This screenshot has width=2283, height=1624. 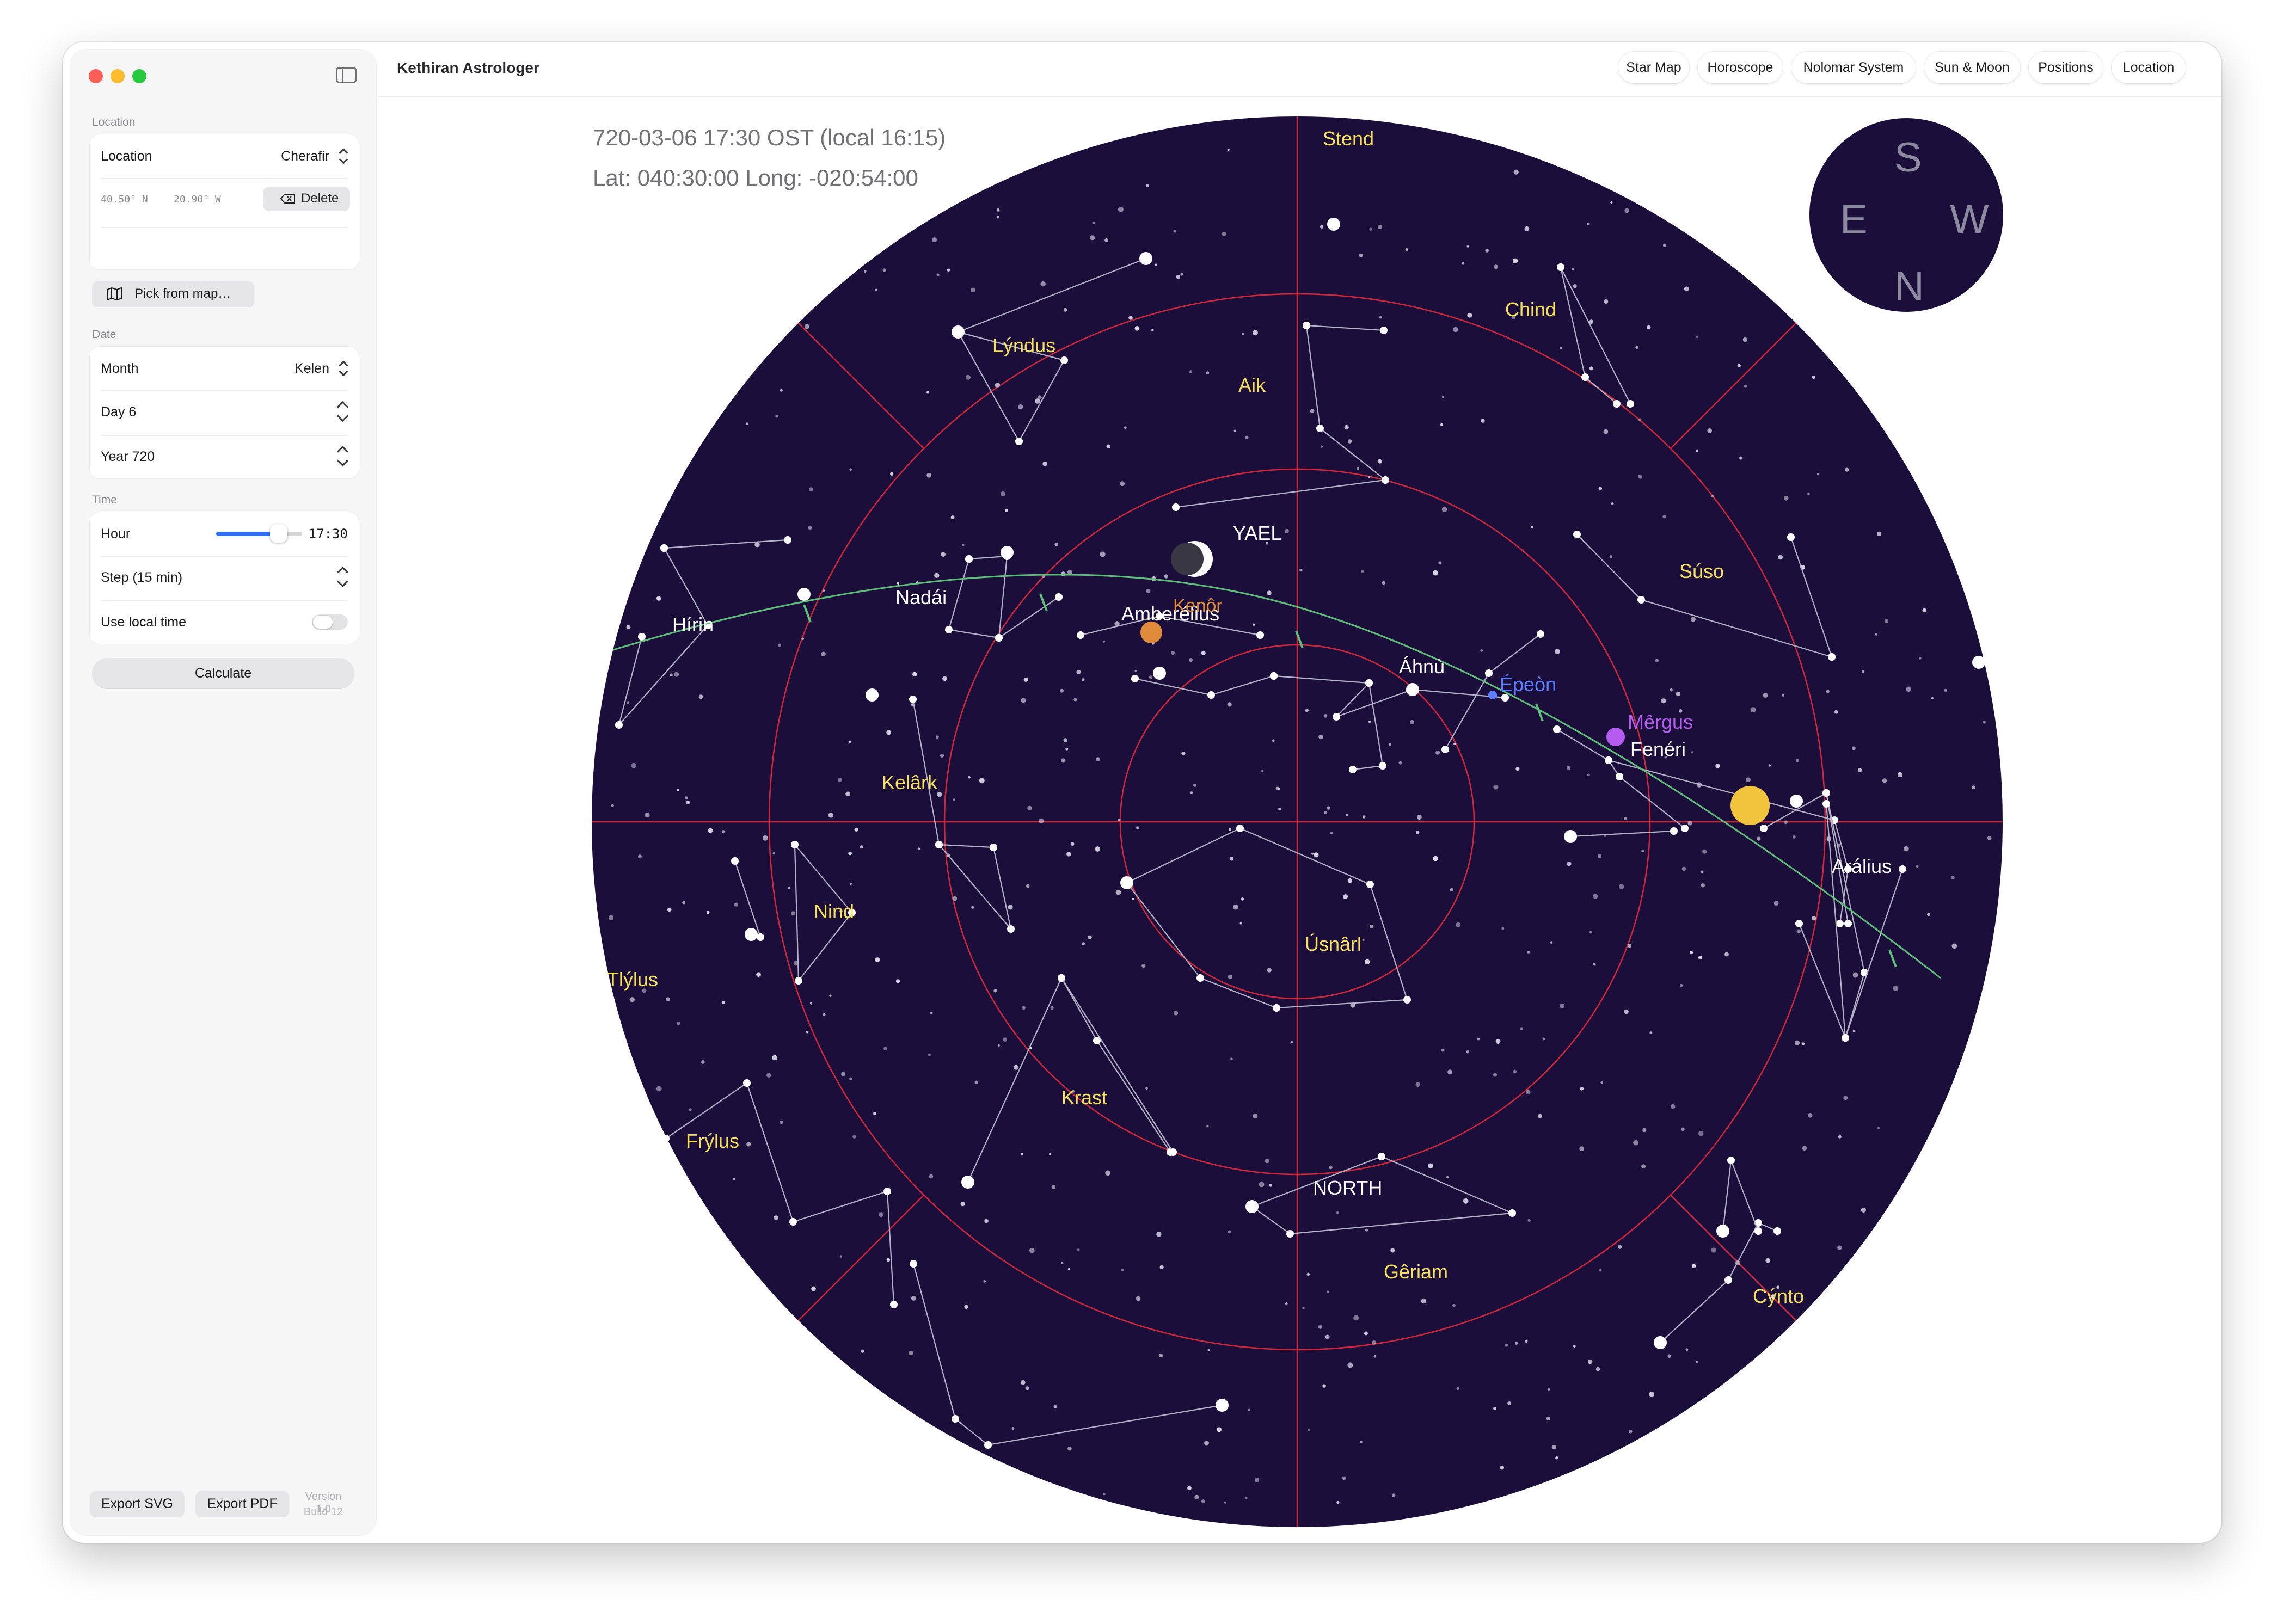 What do you see at coordinates (242, 1504) in the screenshot?
I see `export-pdf-button: Export PDF` at bounding box center [242, 1504].